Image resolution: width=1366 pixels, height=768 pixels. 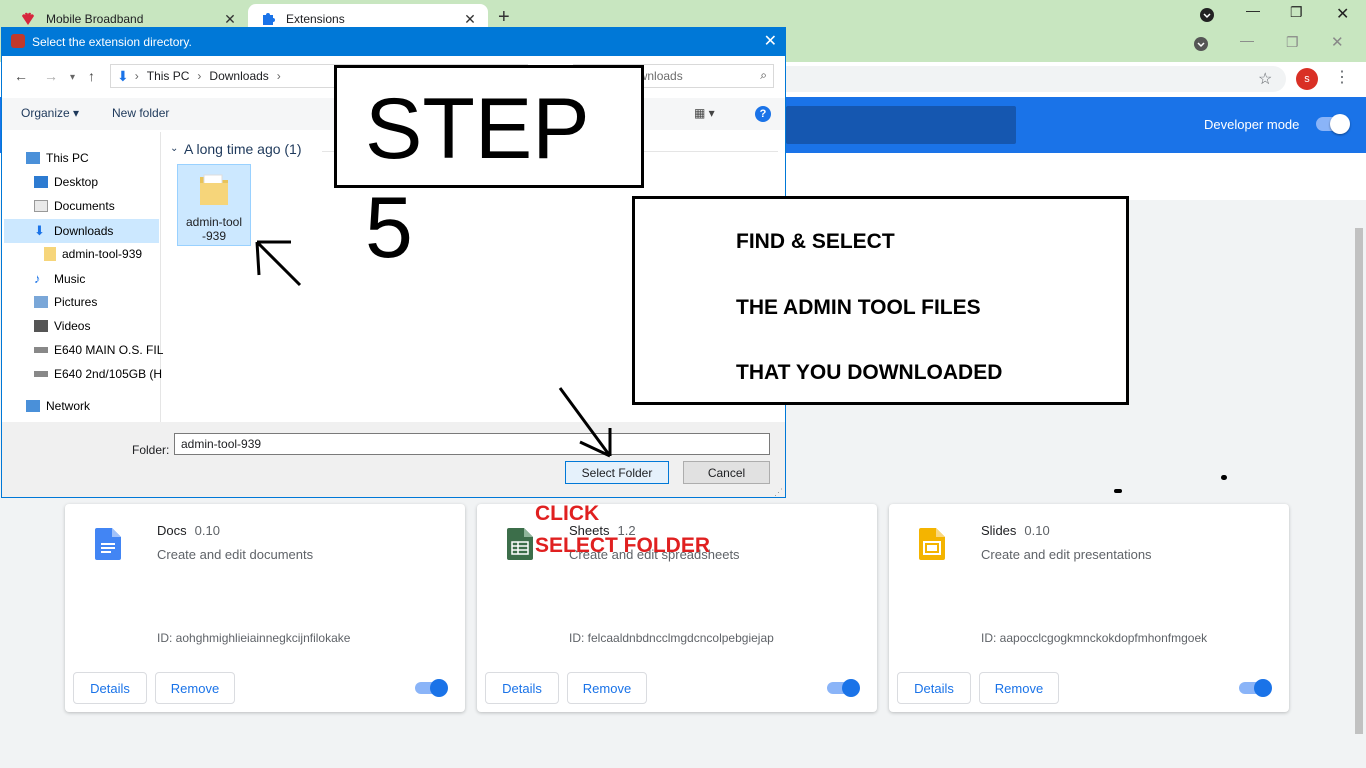 What do you see at coordinates (18, 41) in the screenshot?
I see `app-icon` at bounding box center [18, 41].